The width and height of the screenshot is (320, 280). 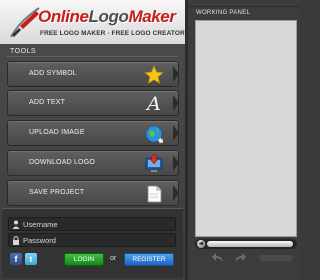 I want to click on logo-word-maker: Maker, so click(x=152, y=16).